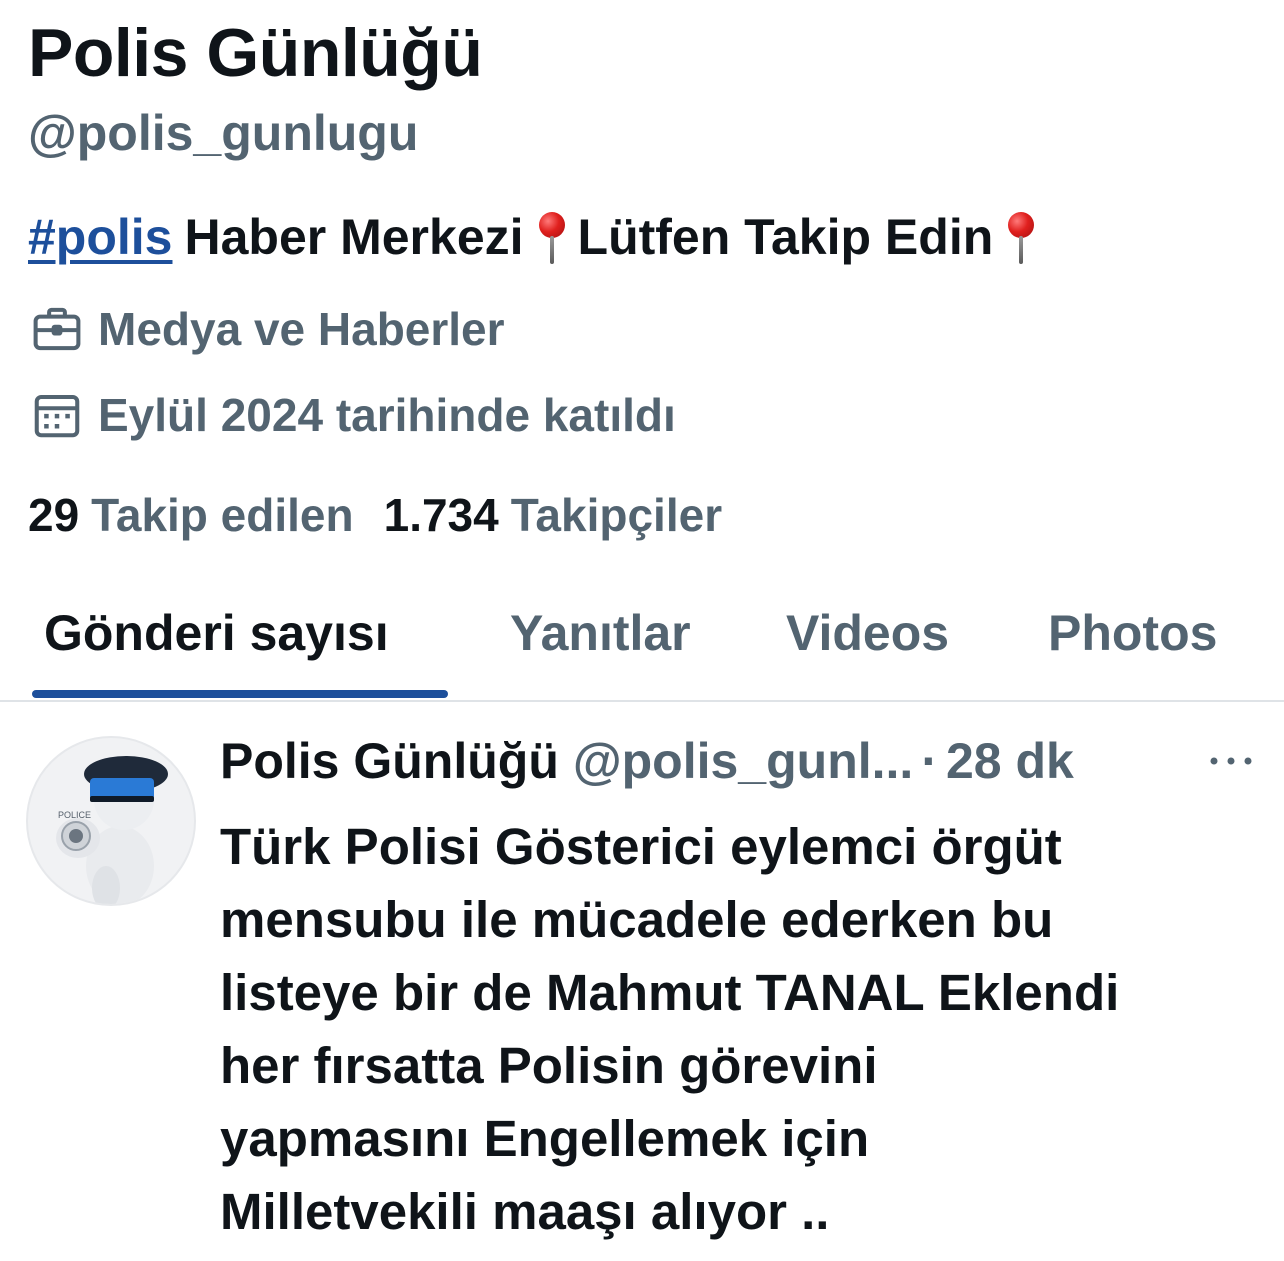 This screenshot has width=1284, height=1261. What do you see at coordinates (441, 515) in the screenshot?
I see `followers-count: 1.734` at bounding box center [441, 515].